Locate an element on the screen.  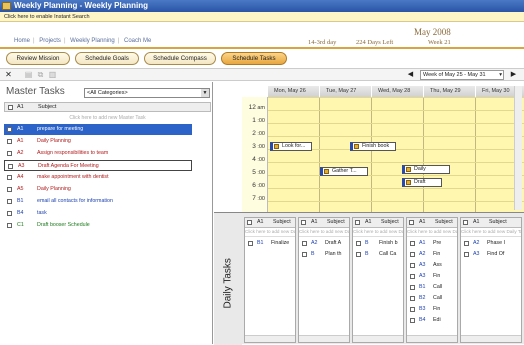
daily-task-row: B1 Finalize is located at coordinates (270, 243).